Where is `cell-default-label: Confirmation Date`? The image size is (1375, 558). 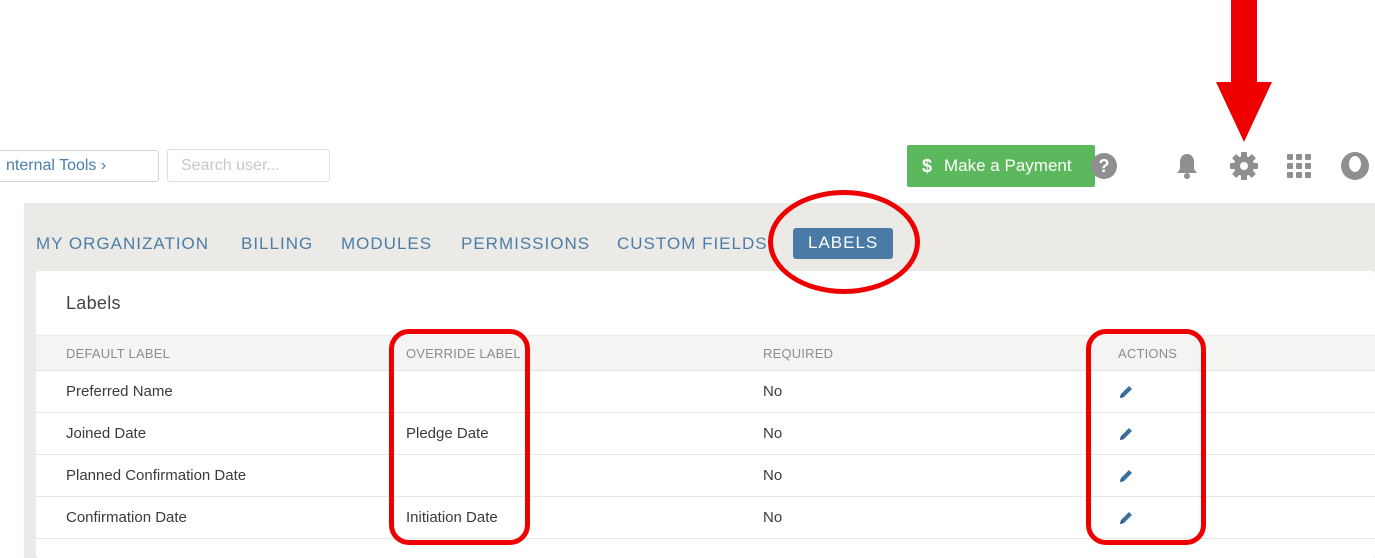
cell-default-label: Confirmation Date is located at coordinates (126, 517).